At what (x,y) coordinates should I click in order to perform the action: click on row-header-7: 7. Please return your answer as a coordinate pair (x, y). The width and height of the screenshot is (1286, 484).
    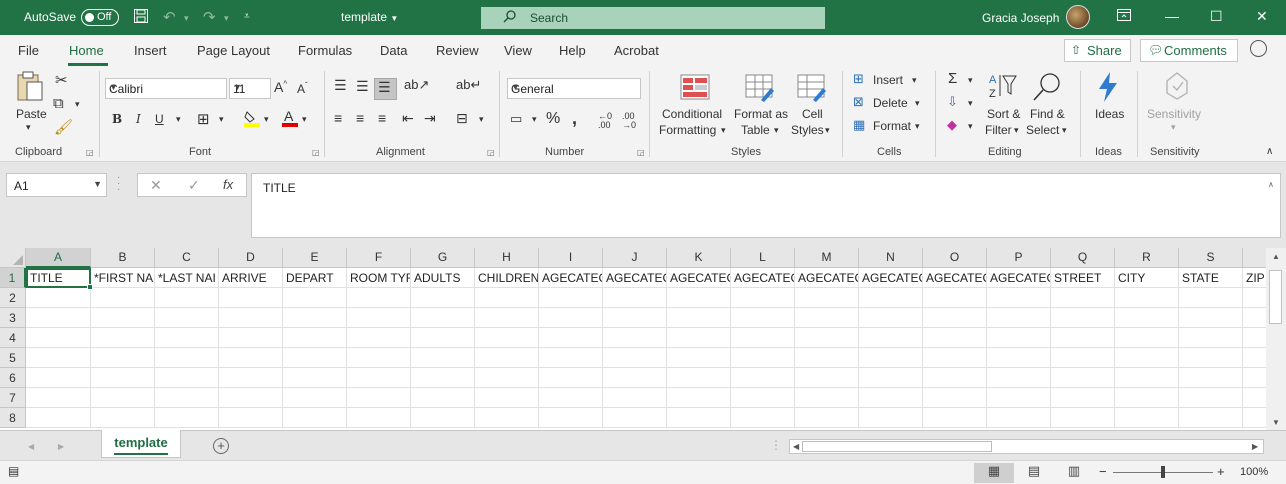
    Looking at the image, I should click on (13, 398).